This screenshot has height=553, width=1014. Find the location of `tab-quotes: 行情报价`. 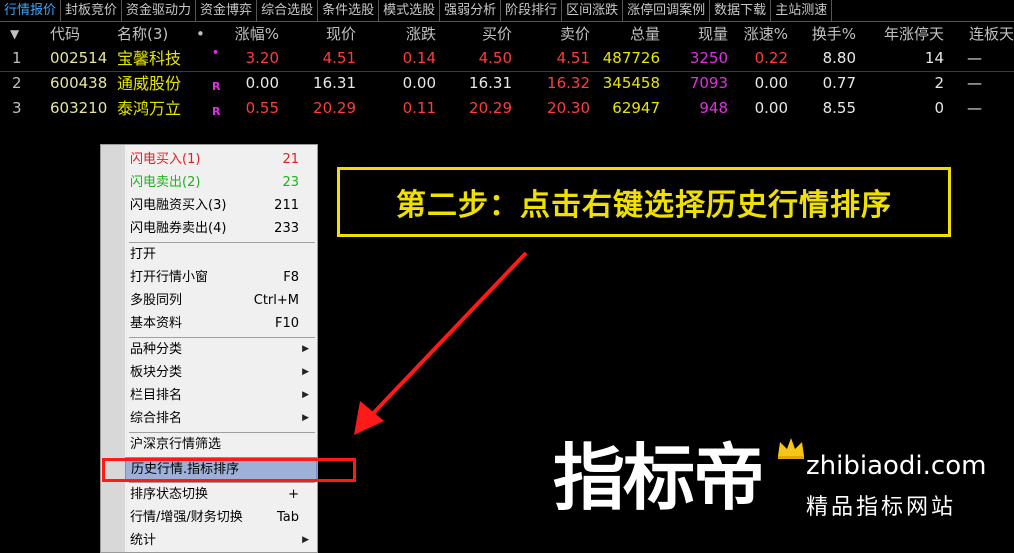

tab-quotes: 行情报价 is located at coordinates (31, 10).